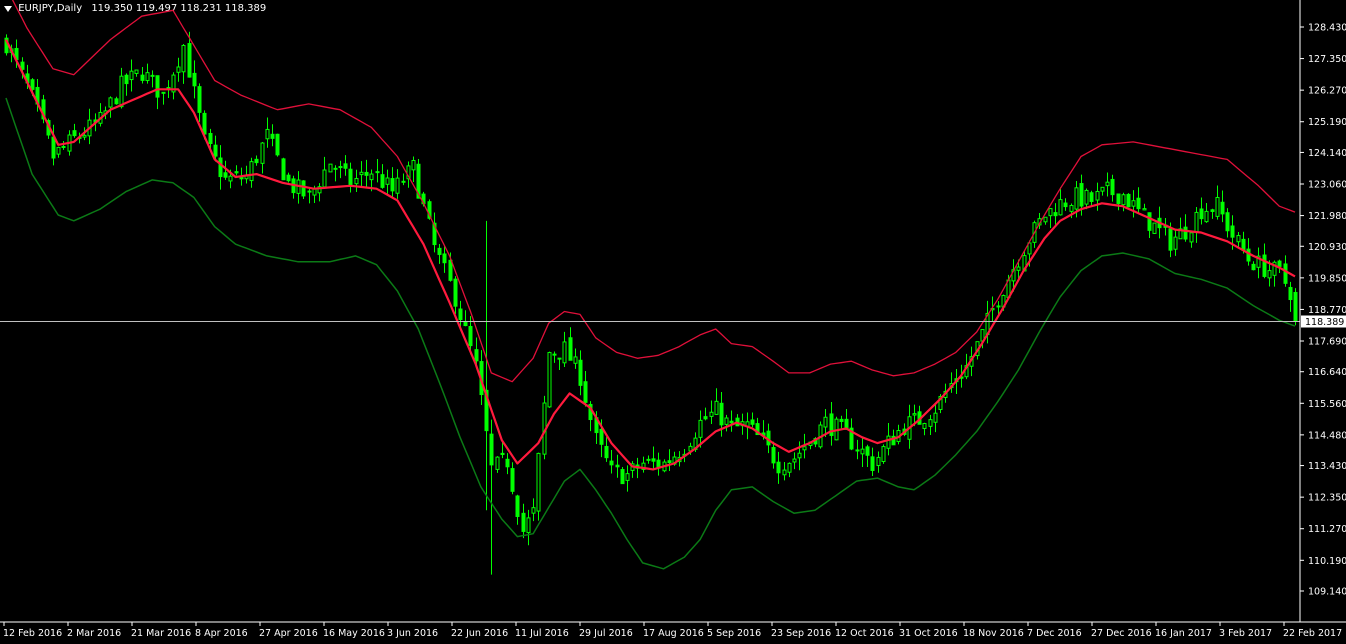  I want to click on y-tick-label: 116.640, so click(1327, 372).